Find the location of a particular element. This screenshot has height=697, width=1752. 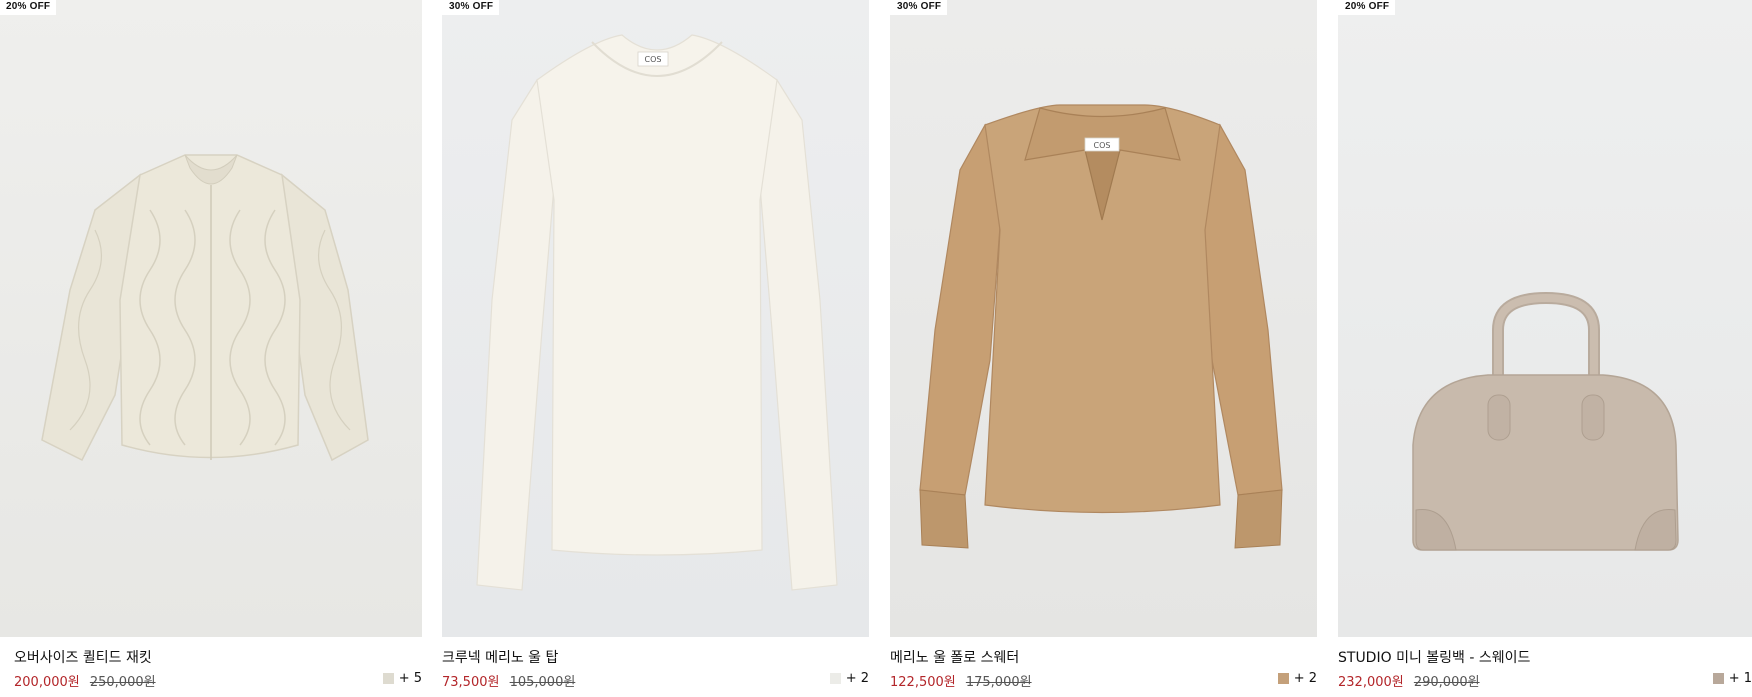

product-name: 메리노 울 폴로 스웨터 is located at coordinates (954, 657).